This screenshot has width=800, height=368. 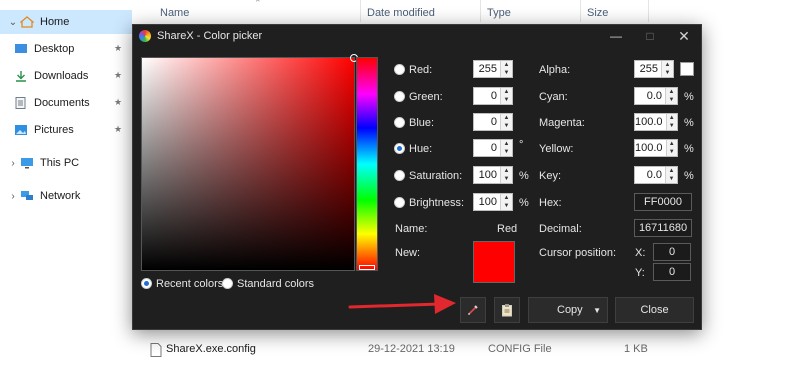 I want to click on close-button: Close, so click(x=654, y=310).